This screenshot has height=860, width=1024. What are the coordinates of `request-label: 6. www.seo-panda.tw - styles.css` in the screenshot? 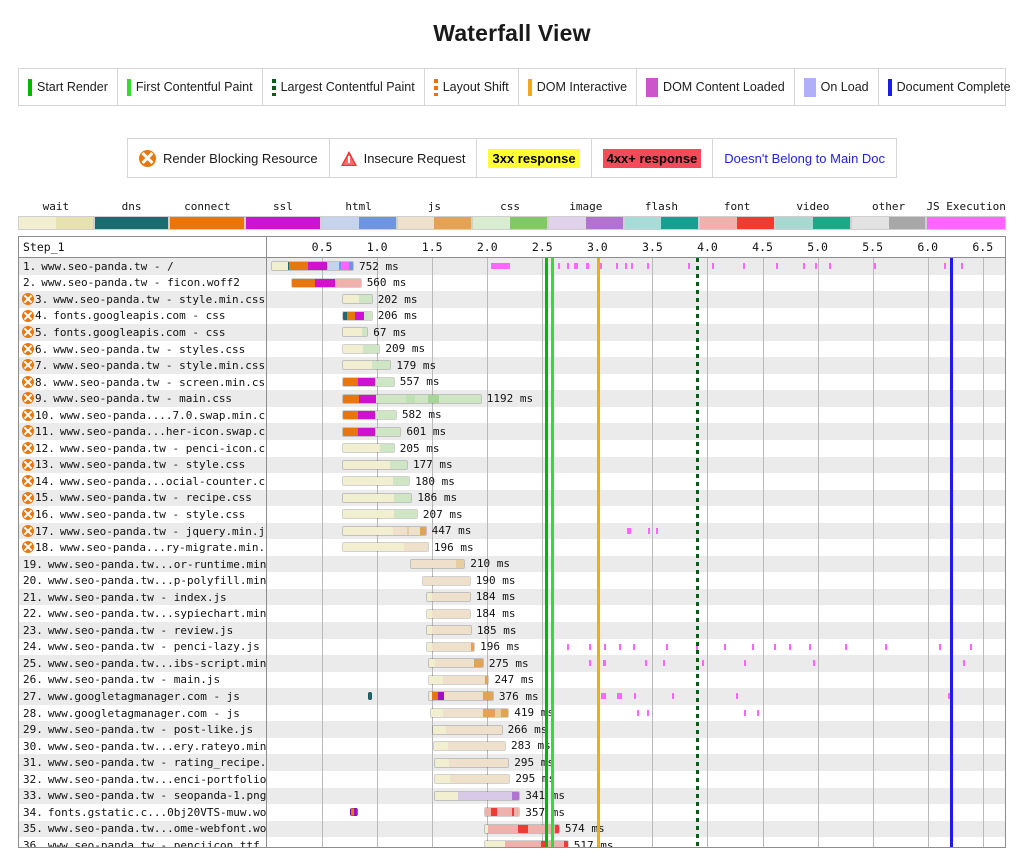 It's located at (142, 349).